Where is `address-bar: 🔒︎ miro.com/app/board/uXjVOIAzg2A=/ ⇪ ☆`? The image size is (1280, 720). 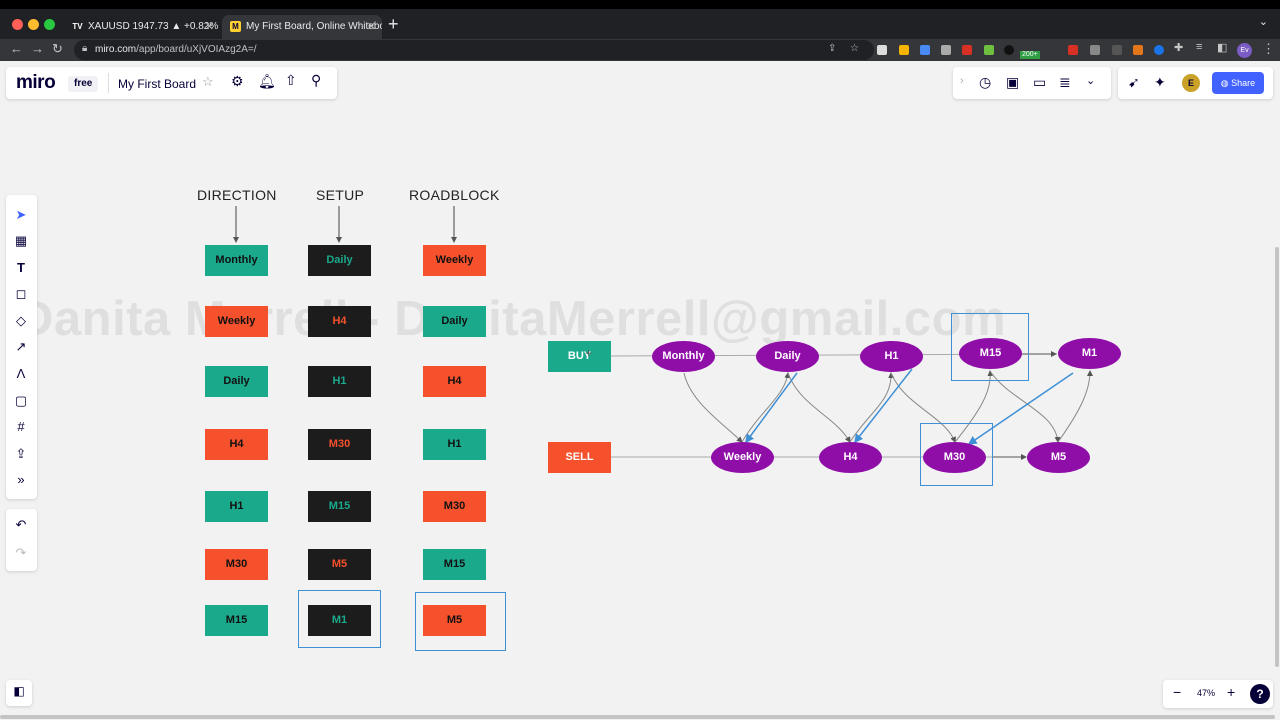 address-bar: 🔒︎ miro.com/app/board/uXjVOIAzg2A=/ ⇪ ☆ is located at coordinates (474, 50).